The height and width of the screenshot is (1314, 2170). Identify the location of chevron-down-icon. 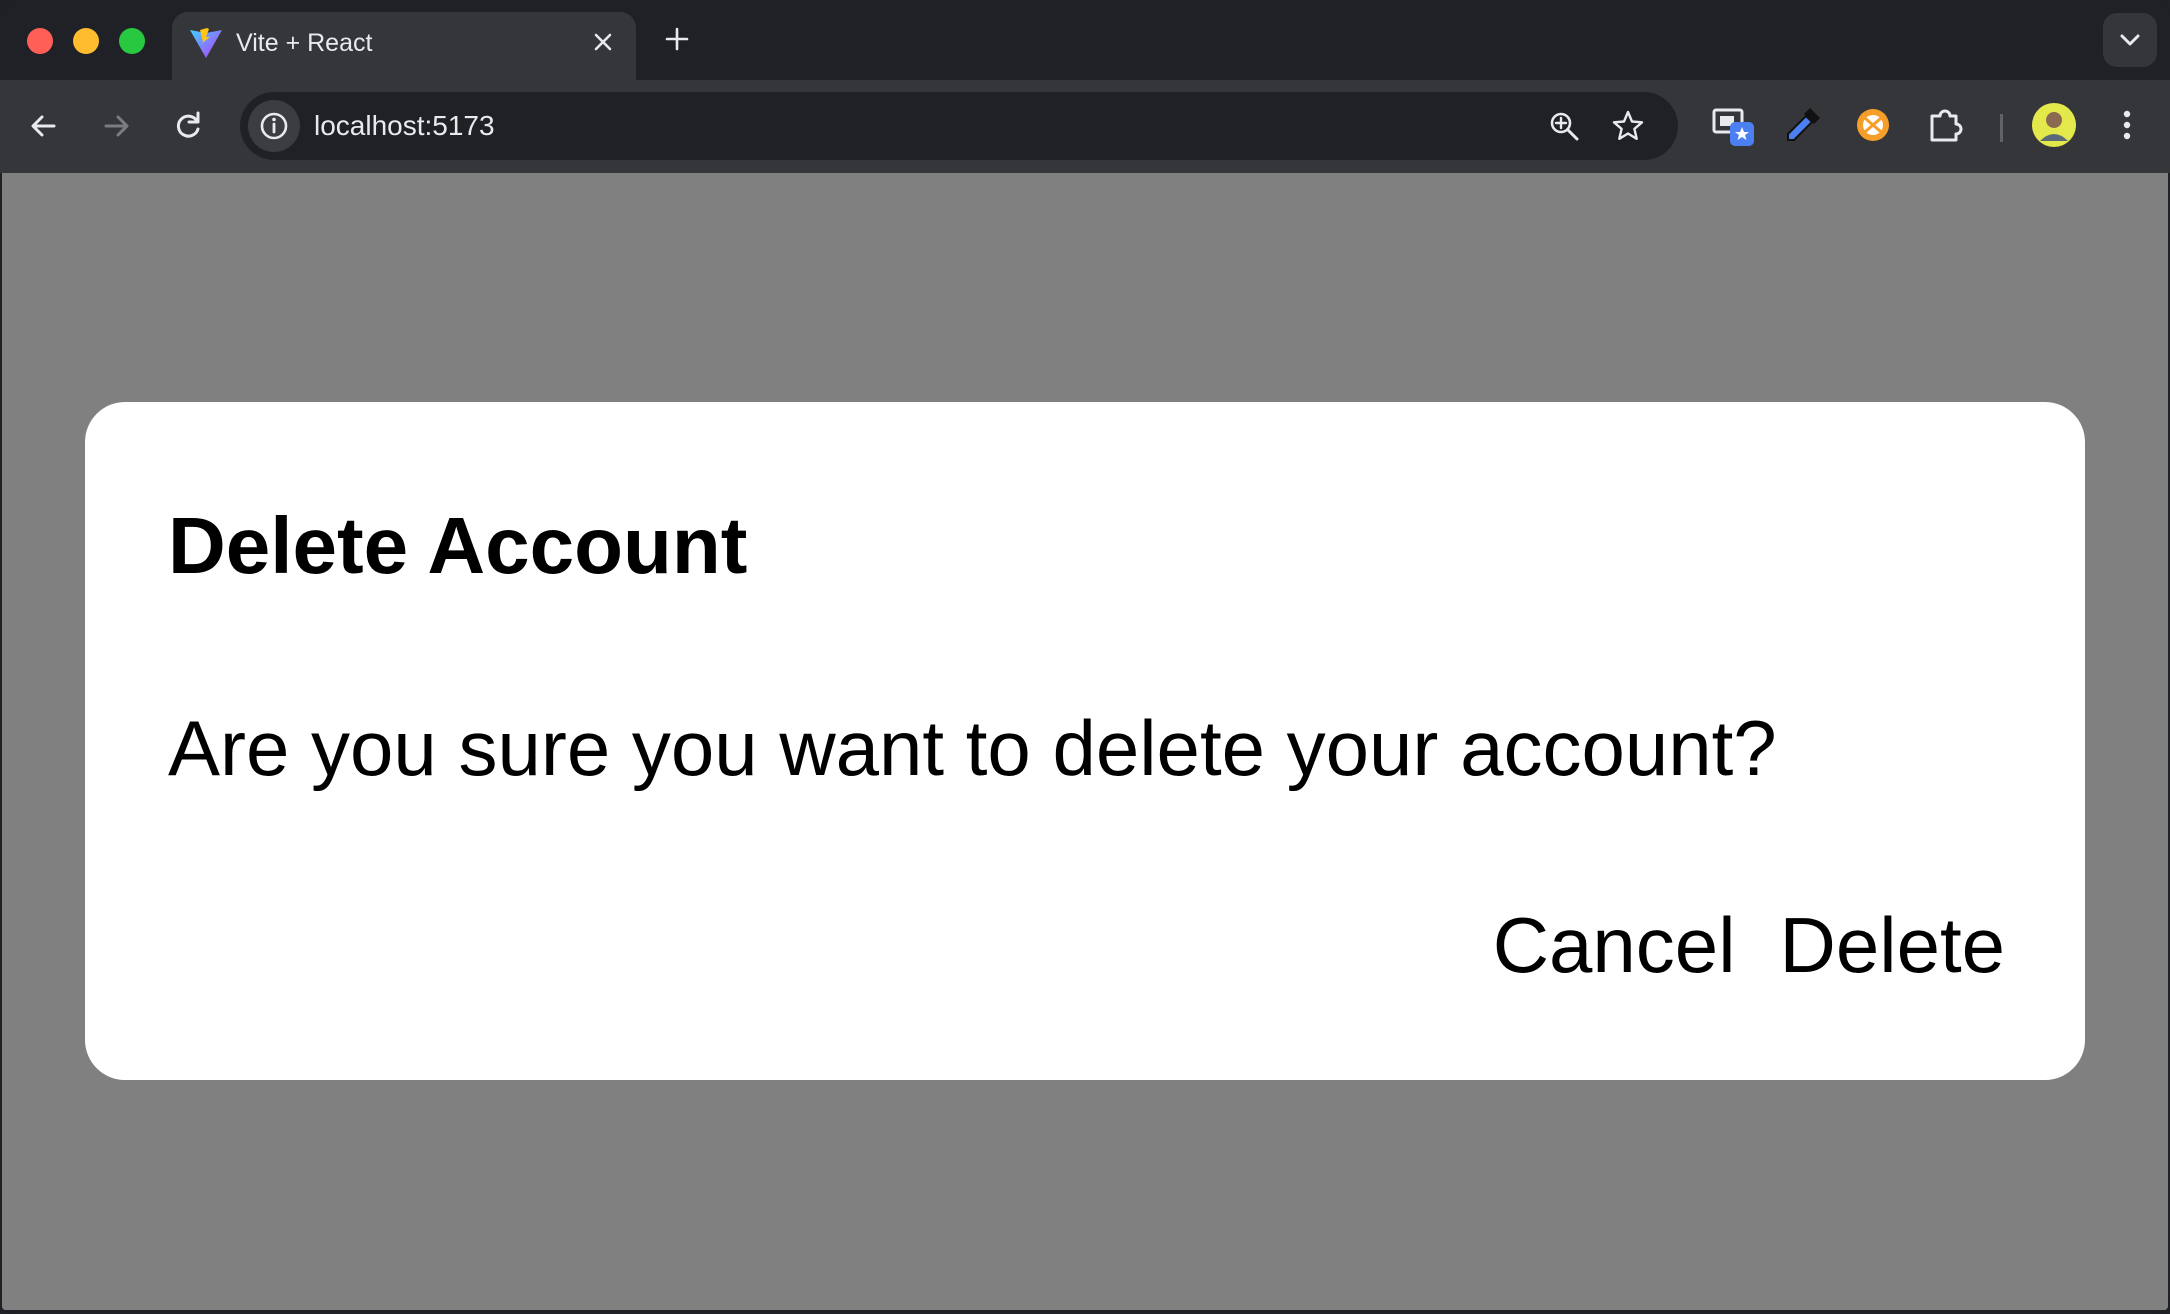
(2130, 40).